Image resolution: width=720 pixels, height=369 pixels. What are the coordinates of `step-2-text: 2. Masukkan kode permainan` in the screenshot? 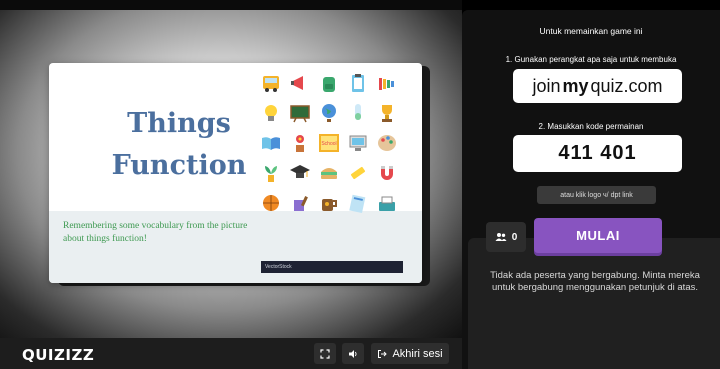 It's located at (591, 126).